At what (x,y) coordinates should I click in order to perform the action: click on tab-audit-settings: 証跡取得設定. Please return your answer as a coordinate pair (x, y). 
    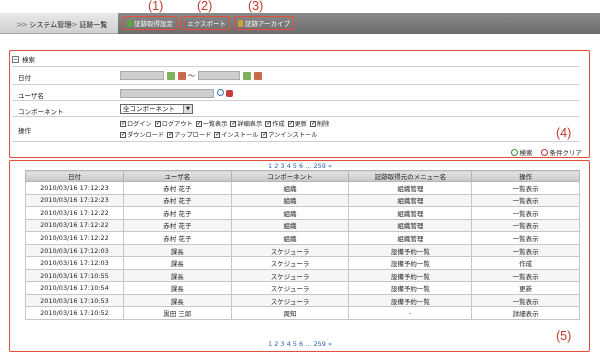
    Looking at the image, I should click on (150, 23).